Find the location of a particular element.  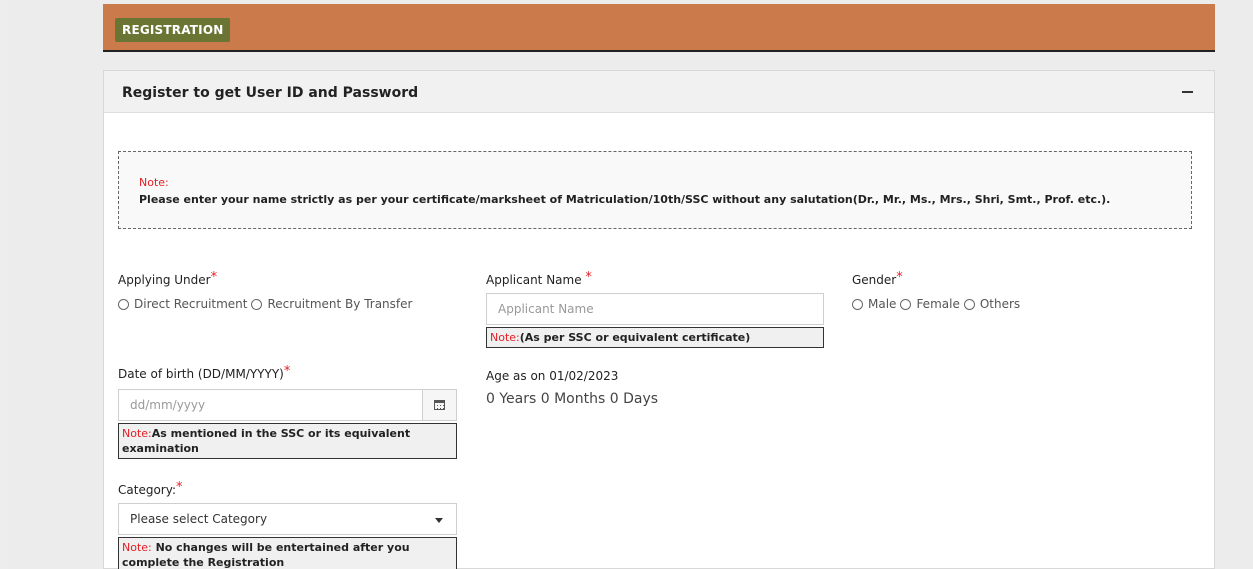

note-label: Note: is located at coordinates (154, 182).